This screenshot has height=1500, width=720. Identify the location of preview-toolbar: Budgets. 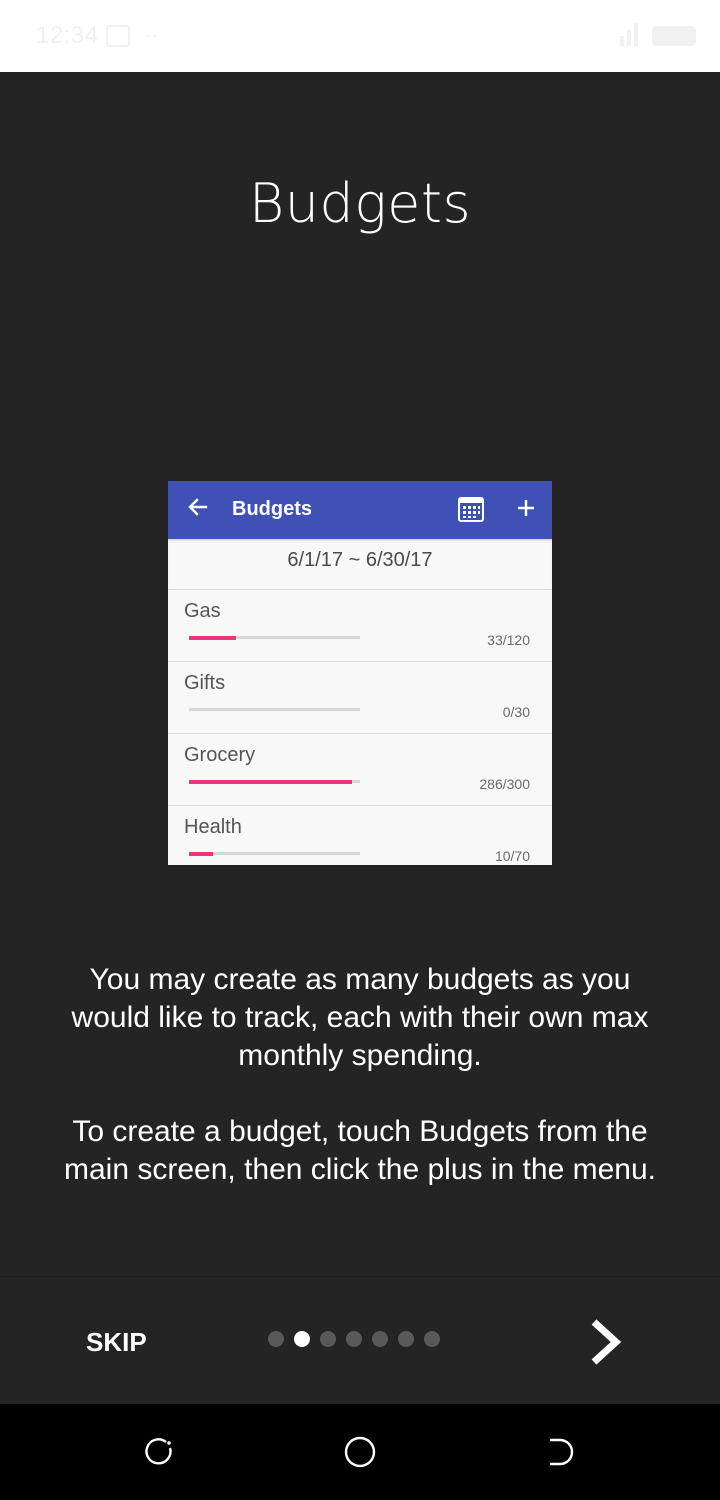
(360, 510).